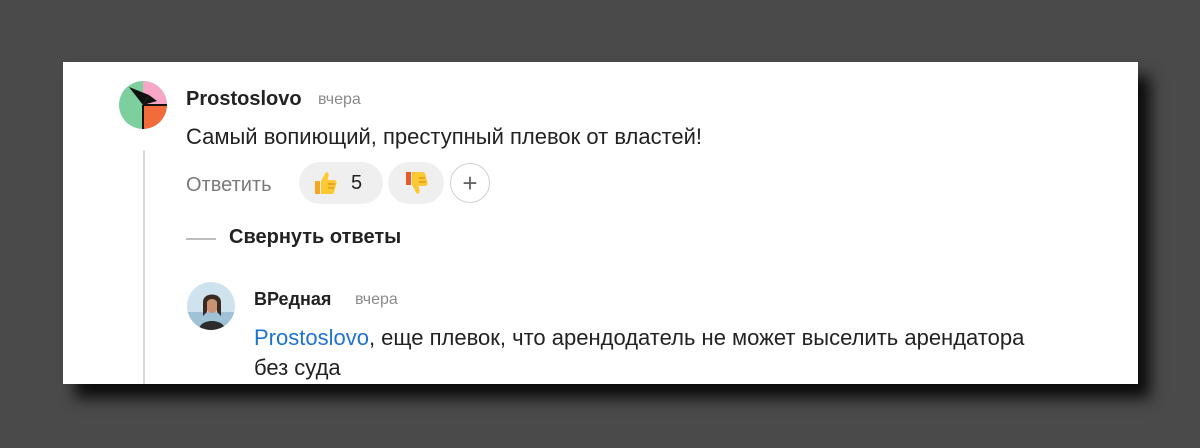 The height and width of the screenshot is (448, 1200). I want to click on add-reaction-button: +, so click(470, 183).